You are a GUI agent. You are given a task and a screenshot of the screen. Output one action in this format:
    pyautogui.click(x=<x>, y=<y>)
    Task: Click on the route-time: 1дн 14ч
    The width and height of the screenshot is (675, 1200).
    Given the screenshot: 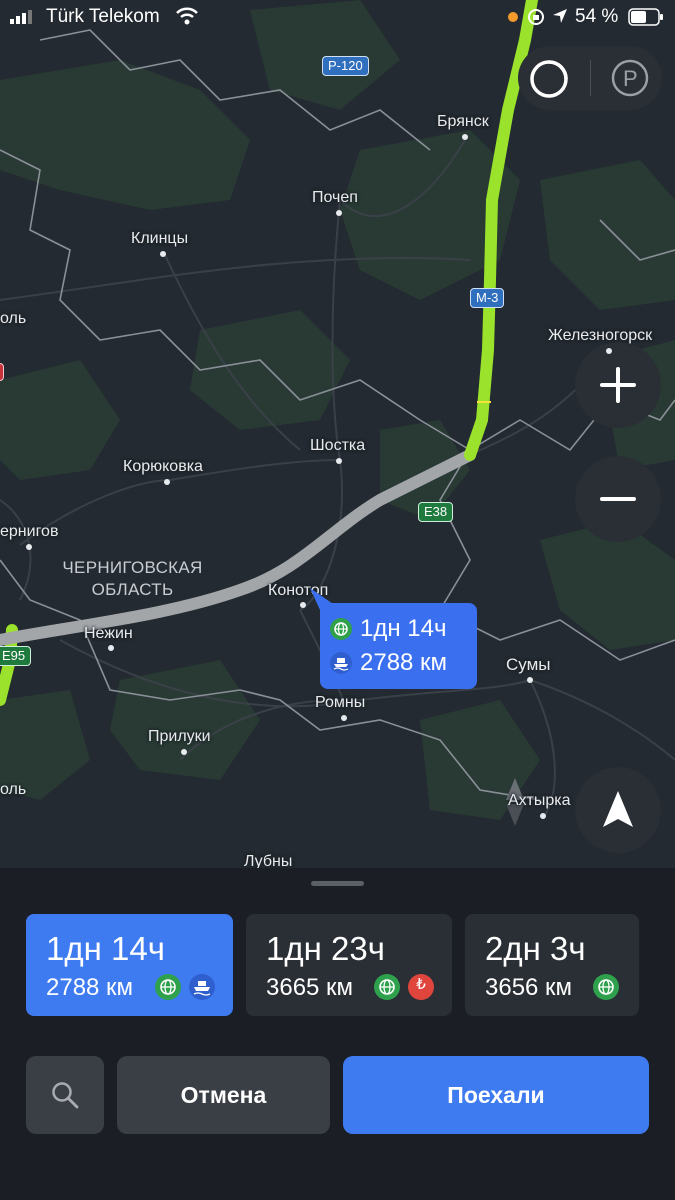 What is the action you would take?
    pyautogui.click(x=105, y=948)
    